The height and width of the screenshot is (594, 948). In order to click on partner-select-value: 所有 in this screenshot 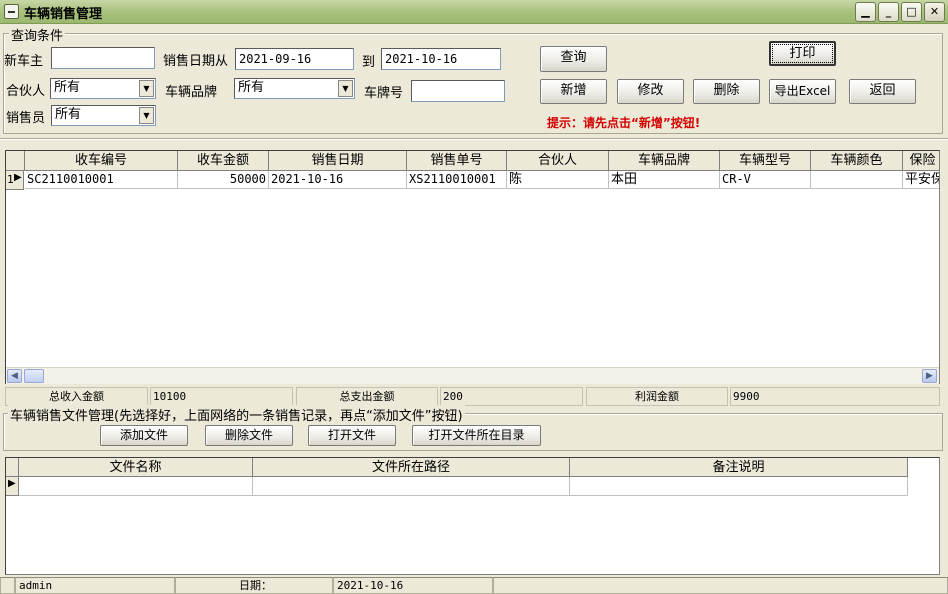, I will do `click(67, 87)`.